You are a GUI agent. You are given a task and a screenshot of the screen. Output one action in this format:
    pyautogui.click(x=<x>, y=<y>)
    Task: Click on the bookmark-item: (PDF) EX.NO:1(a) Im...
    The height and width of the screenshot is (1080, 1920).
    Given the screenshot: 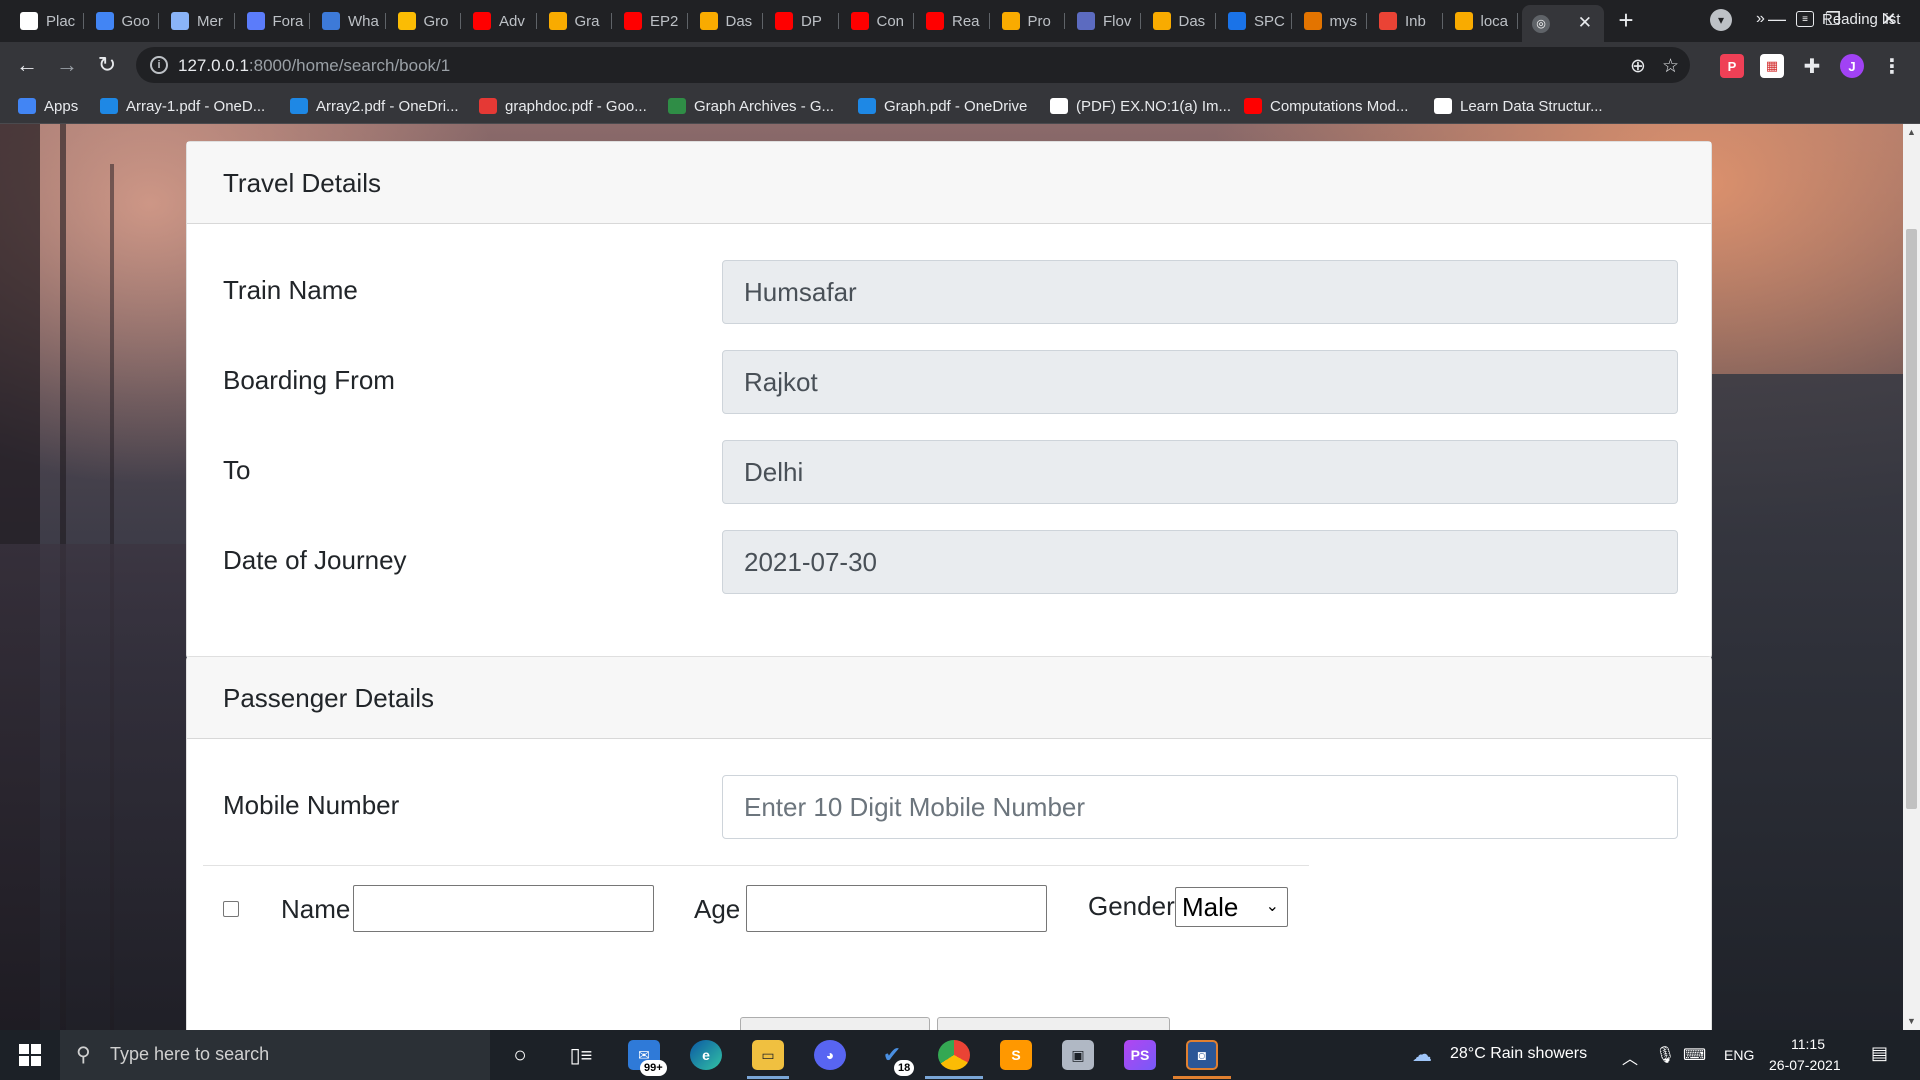 What is the action you would take?
    pyautogui.click(x=1140, y=106)
    